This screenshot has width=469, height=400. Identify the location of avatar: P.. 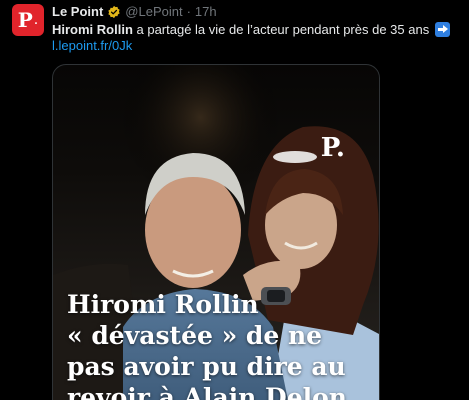
(28, 20).